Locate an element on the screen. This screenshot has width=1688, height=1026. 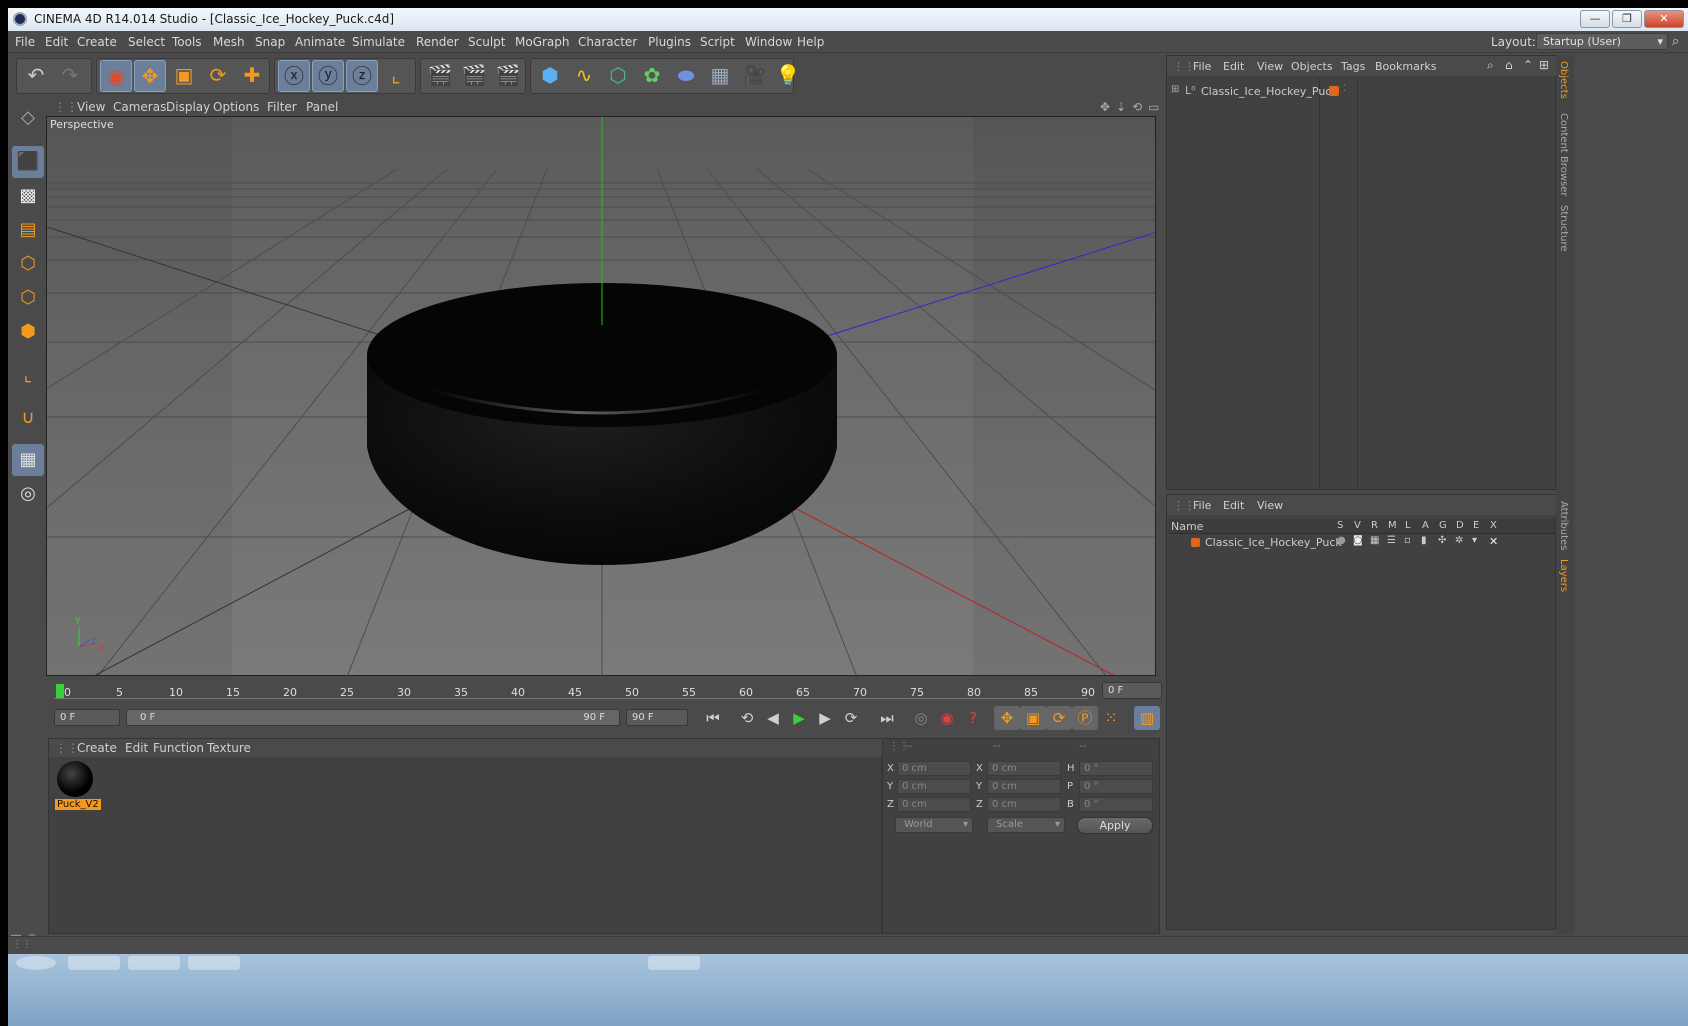
col-manager: M is located at coordinates (1392, 525).